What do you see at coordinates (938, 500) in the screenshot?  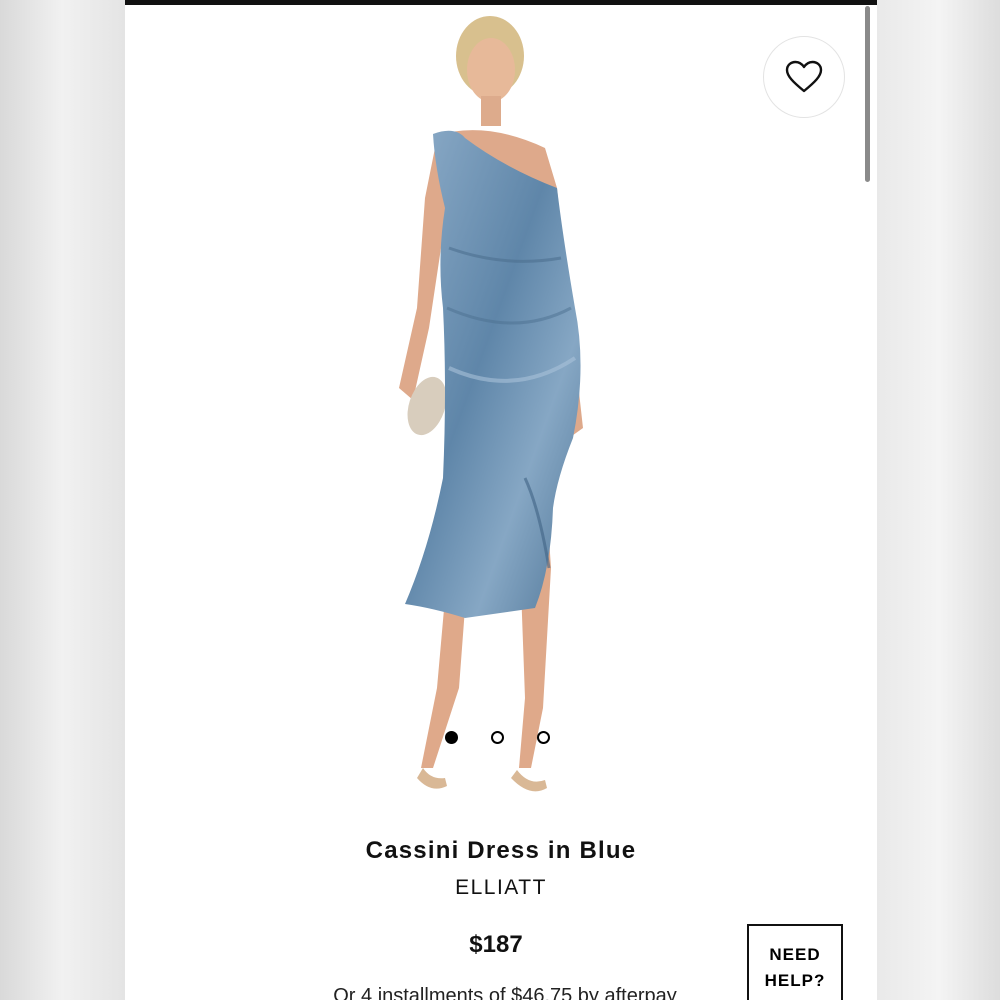 I see `right-backdrop` at bounding box center [938, 500].